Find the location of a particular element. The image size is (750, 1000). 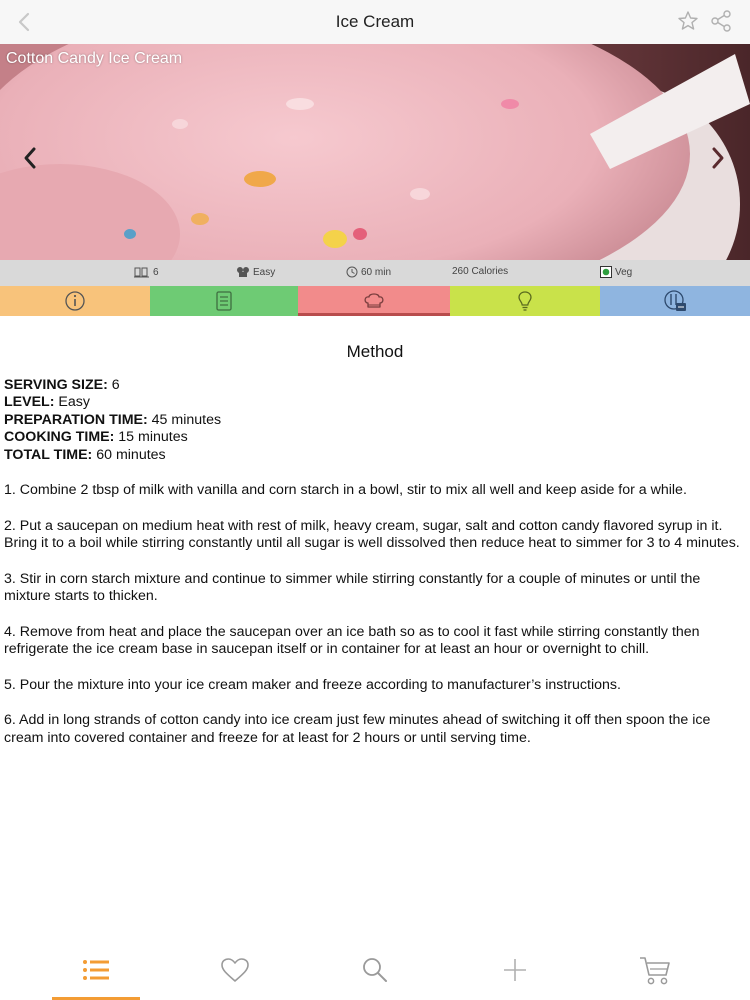

meta-preparation-time: PREPARATION TIME: 45 minutes is located at coordinates (375, 421).